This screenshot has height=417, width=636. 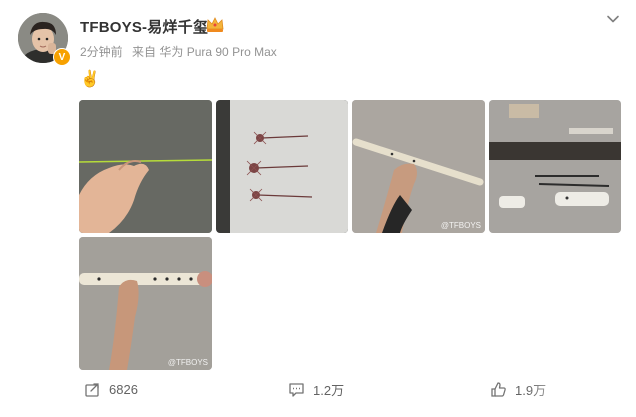 I want to click on post-text: ✌, so click(x=90, y=79).